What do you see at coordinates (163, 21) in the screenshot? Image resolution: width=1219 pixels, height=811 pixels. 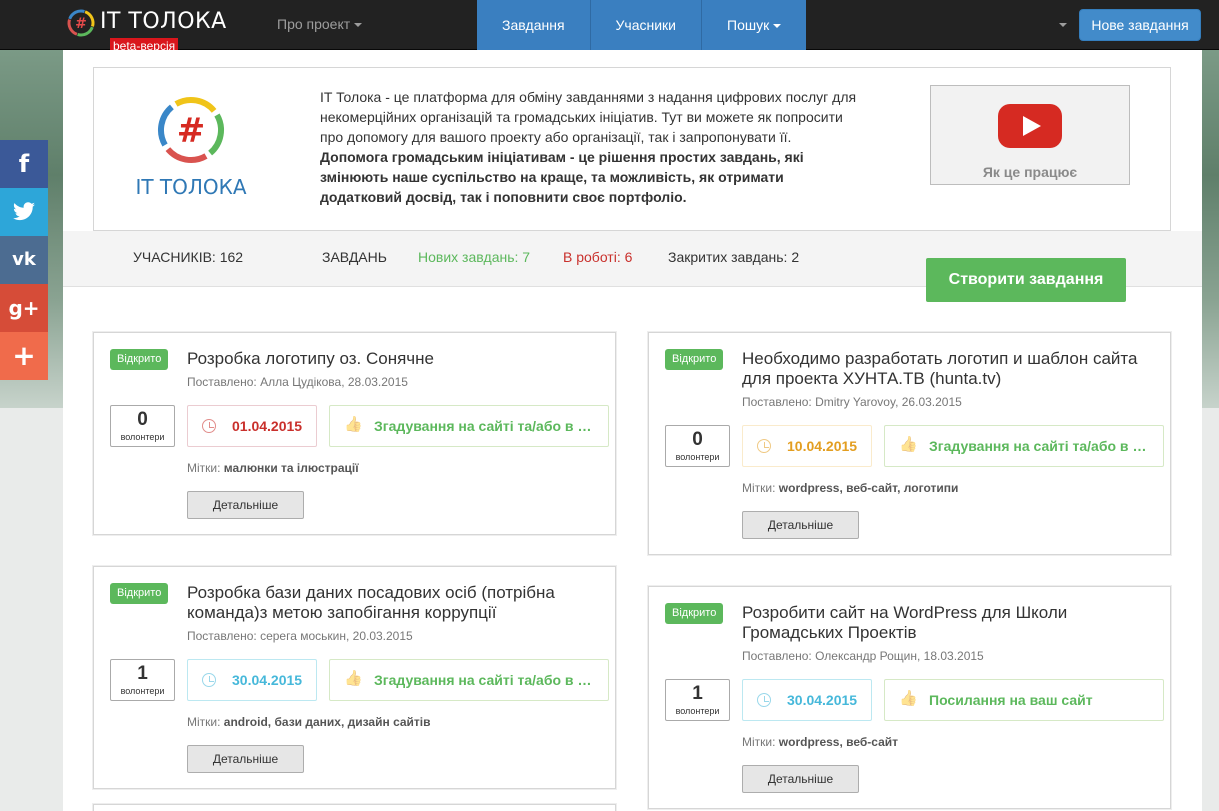 I see `brand-name: IT ТОЛОКА` at bounding box center [163, 21].